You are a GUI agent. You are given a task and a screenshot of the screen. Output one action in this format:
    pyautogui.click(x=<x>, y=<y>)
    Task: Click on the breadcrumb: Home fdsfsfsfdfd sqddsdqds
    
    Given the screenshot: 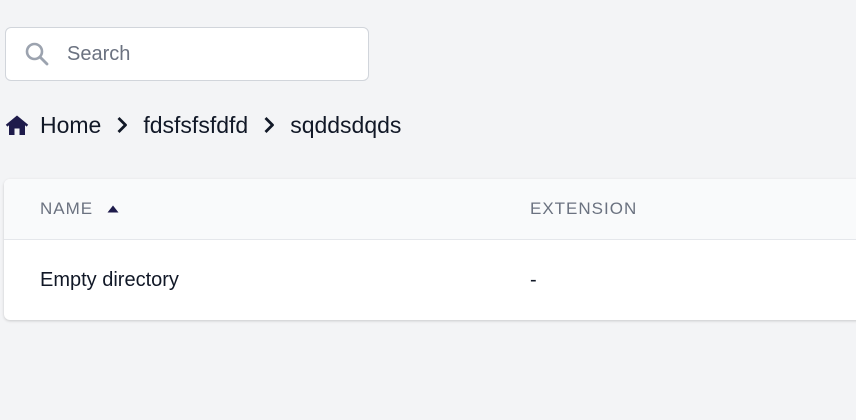 What is the action you would take?
    pyautogui.click(x=203, y=125)
    